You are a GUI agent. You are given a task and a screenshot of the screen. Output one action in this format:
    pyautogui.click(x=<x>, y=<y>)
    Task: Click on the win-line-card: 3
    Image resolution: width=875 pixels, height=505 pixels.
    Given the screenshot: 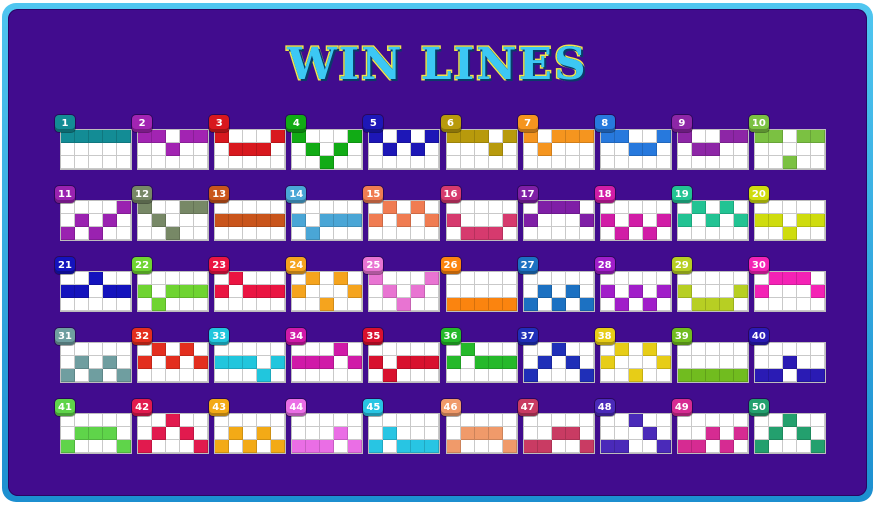 What is the action you would take?
    pyautogui.click(x=248, y=142)
    